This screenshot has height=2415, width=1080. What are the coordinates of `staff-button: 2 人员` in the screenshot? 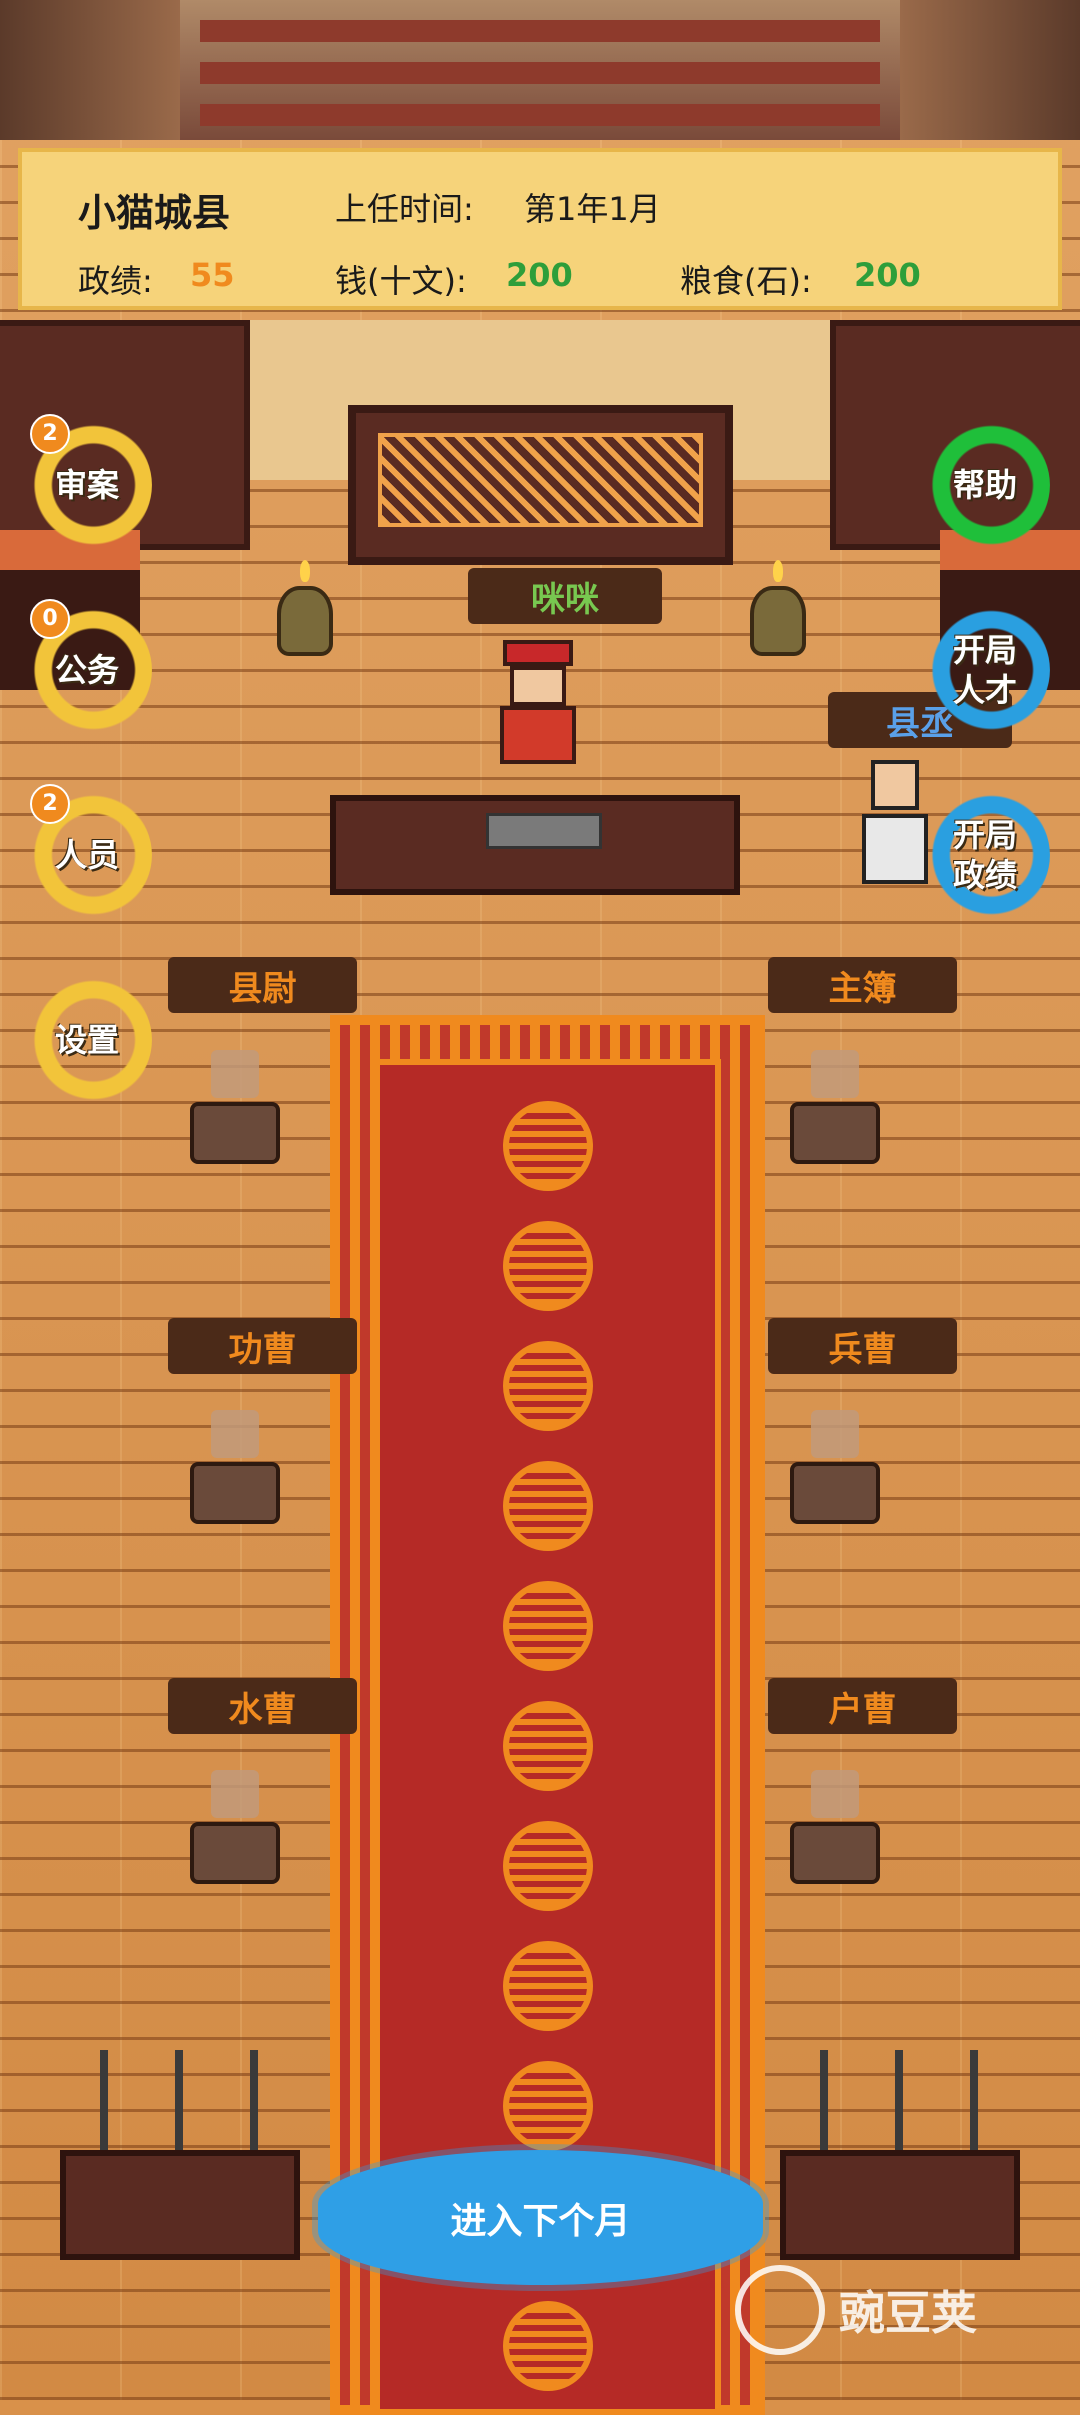 It's located at (87, 852).